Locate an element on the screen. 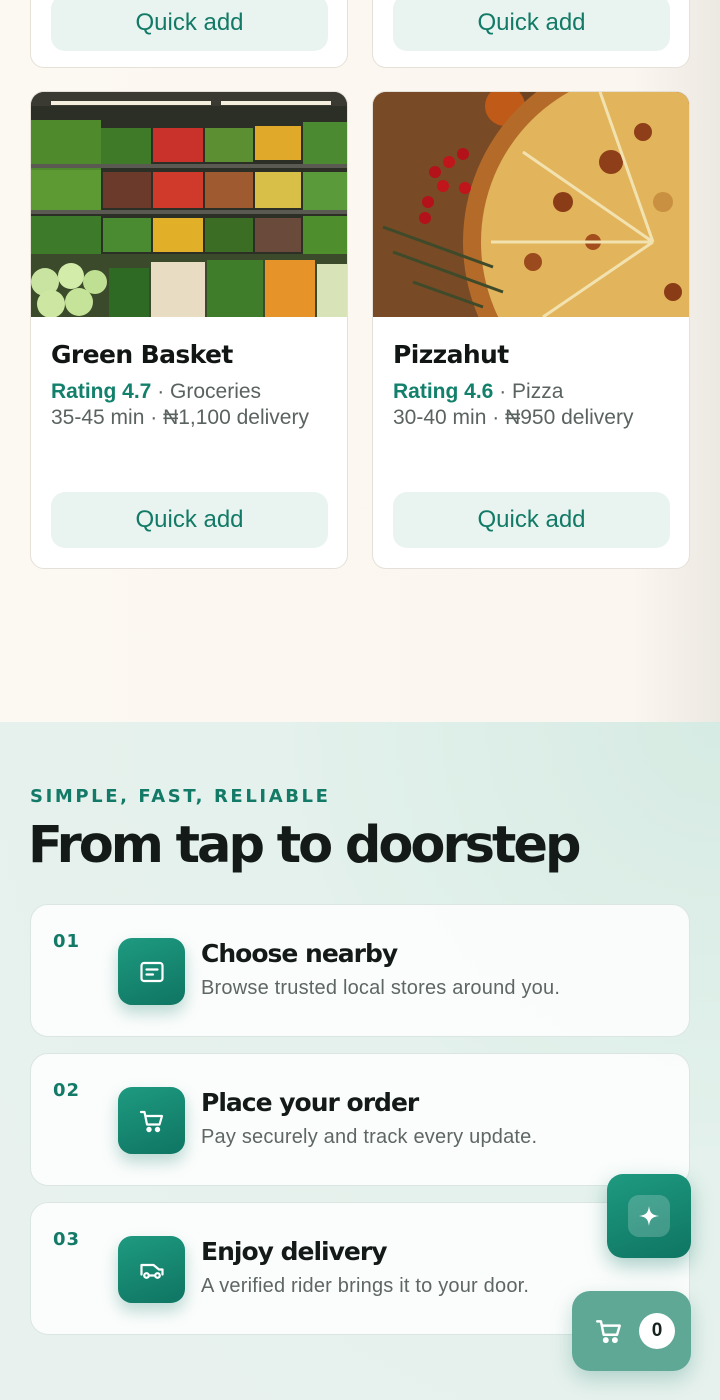  pizza-image is located at coordinates (531, 204).